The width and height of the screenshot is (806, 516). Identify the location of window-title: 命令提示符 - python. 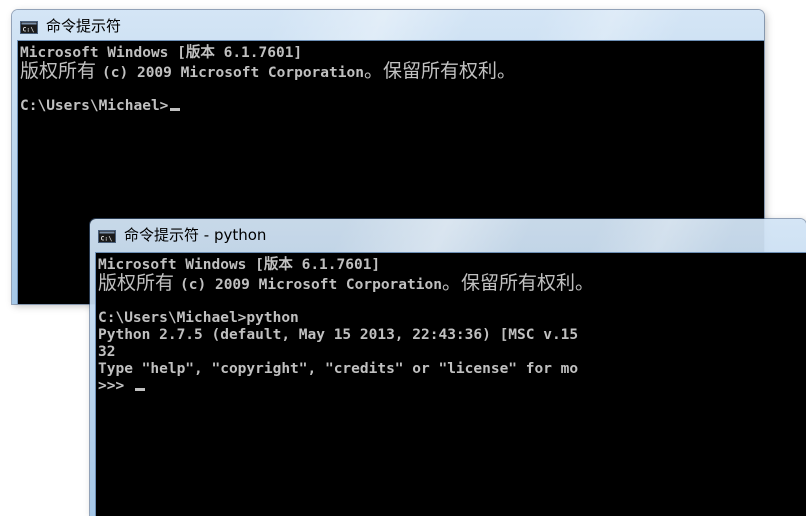
(195, 234).